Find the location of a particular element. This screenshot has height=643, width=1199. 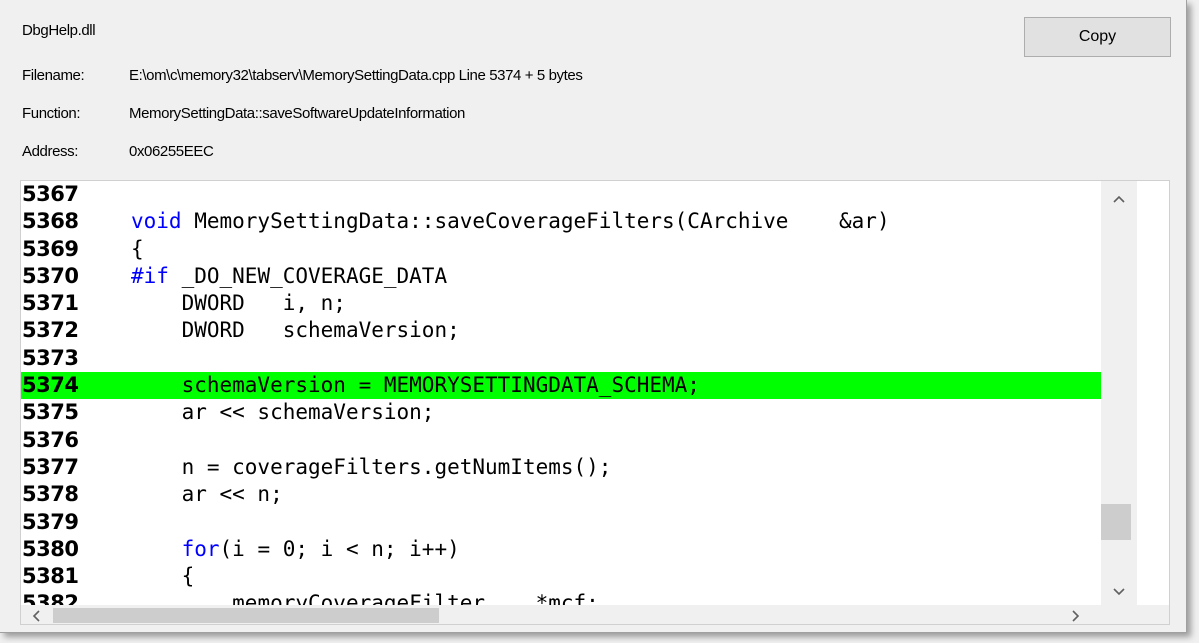

chevron-right-icon is located at coordinates (1076, 614).